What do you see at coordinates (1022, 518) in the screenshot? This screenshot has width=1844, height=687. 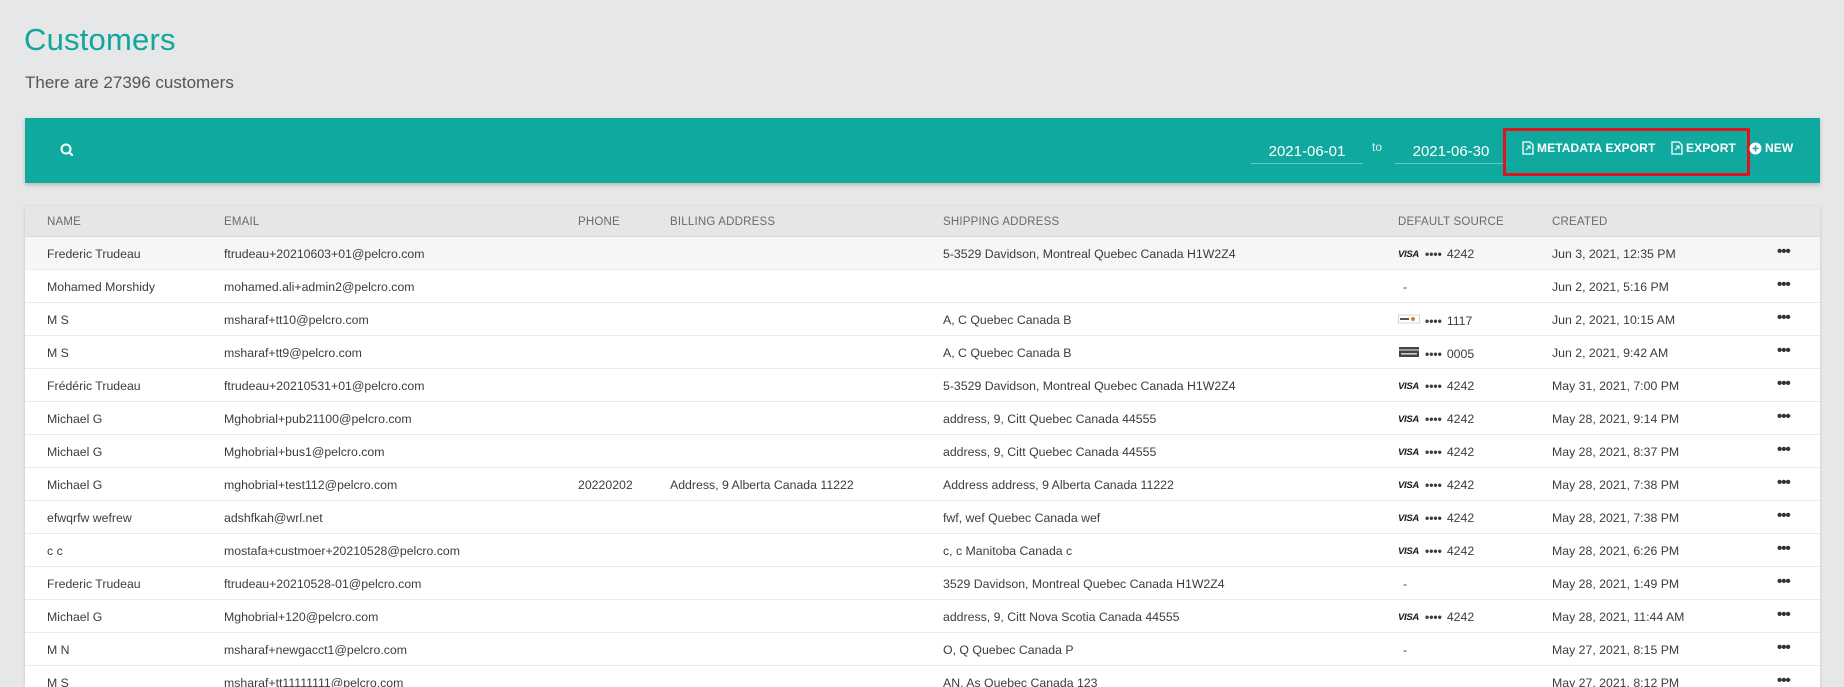 I see `shipping-address: fwf, wef Quebec Canada wef` at bounding box center [1022, 518].